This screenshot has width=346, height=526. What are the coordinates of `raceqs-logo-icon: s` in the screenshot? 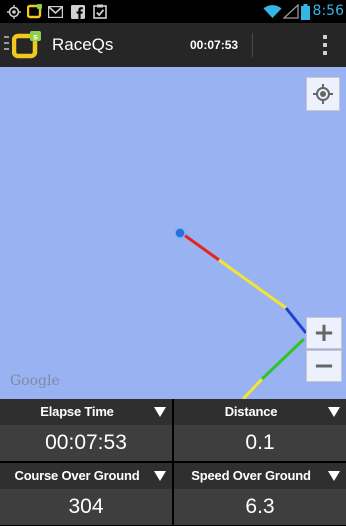 It's located at (26, 45).